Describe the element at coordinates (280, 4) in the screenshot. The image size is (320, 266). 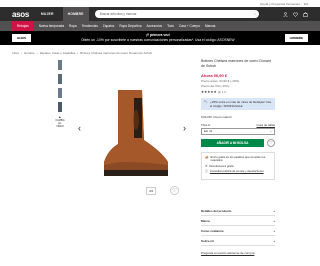
I see `help-link: Ayuda y Preguntas frecuentes` at that location.